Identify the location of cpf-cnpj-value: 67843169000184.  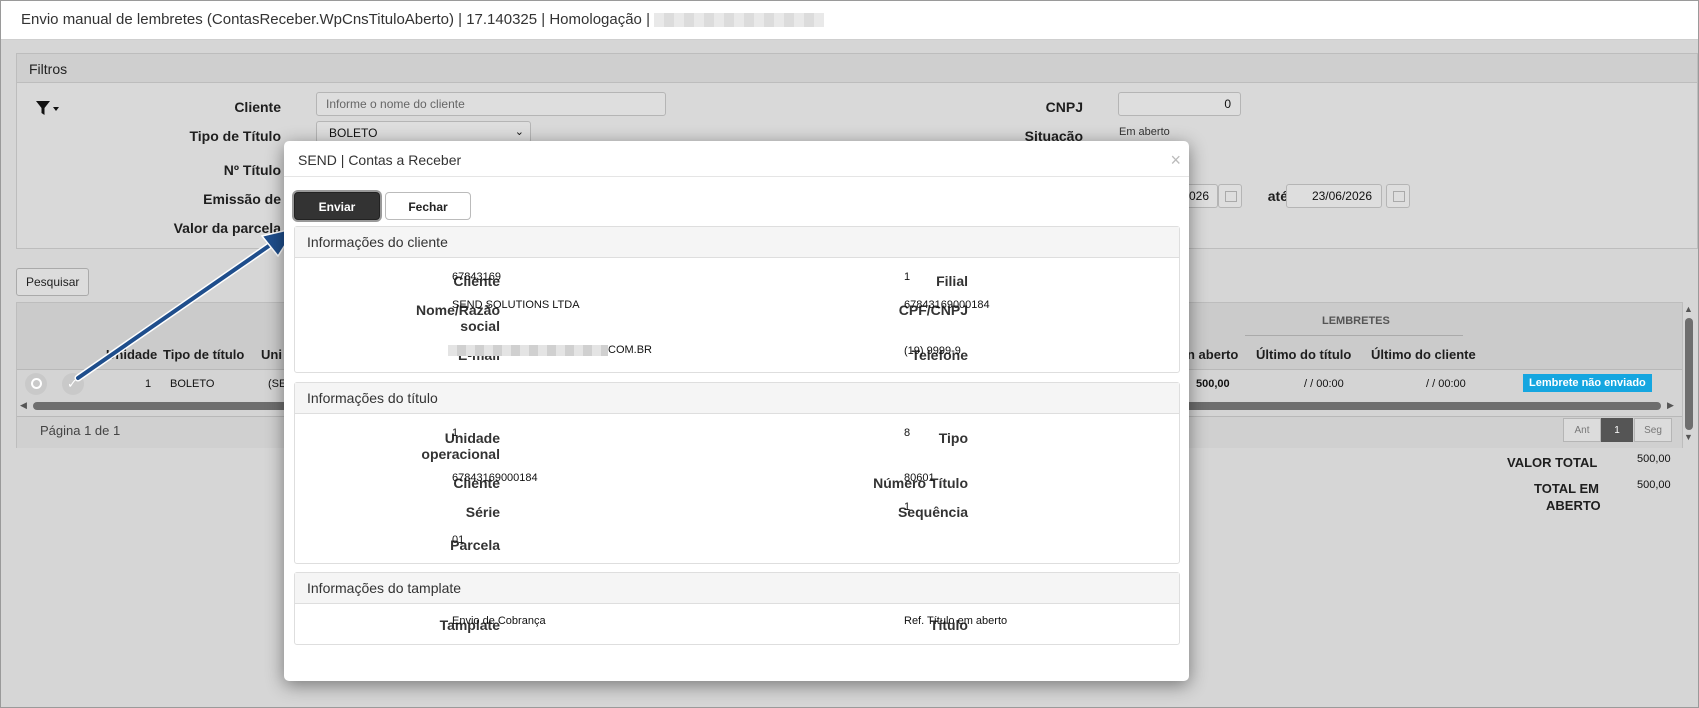
(947, 305).